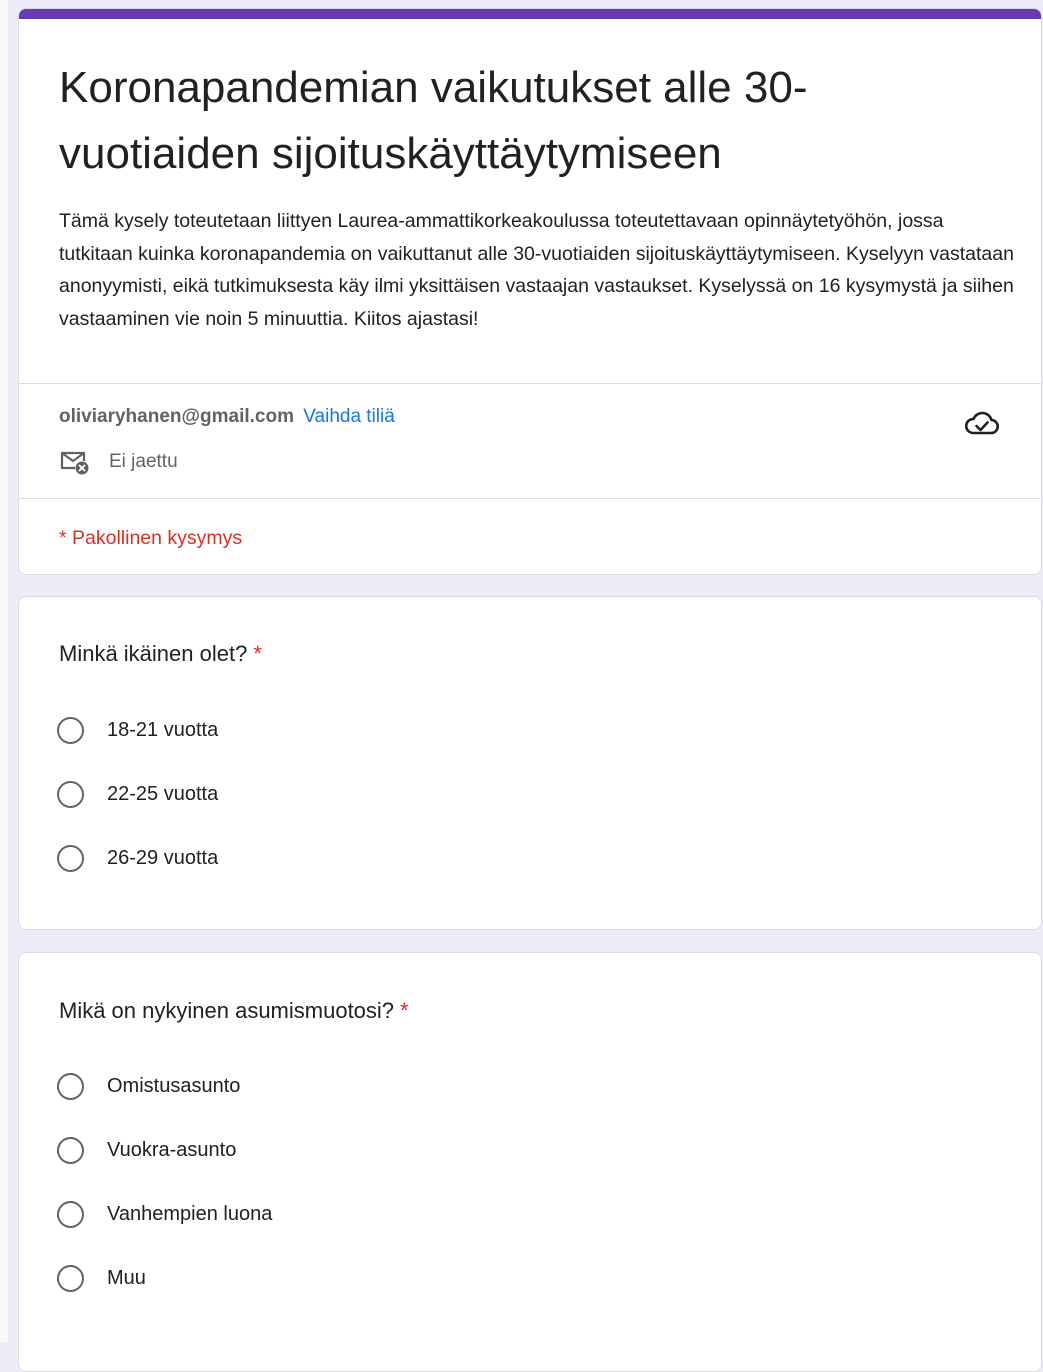 The height and width of the screenshot is (1372, 1043). I want to click on radio-option-muu: Muu, so click(101, 1278).